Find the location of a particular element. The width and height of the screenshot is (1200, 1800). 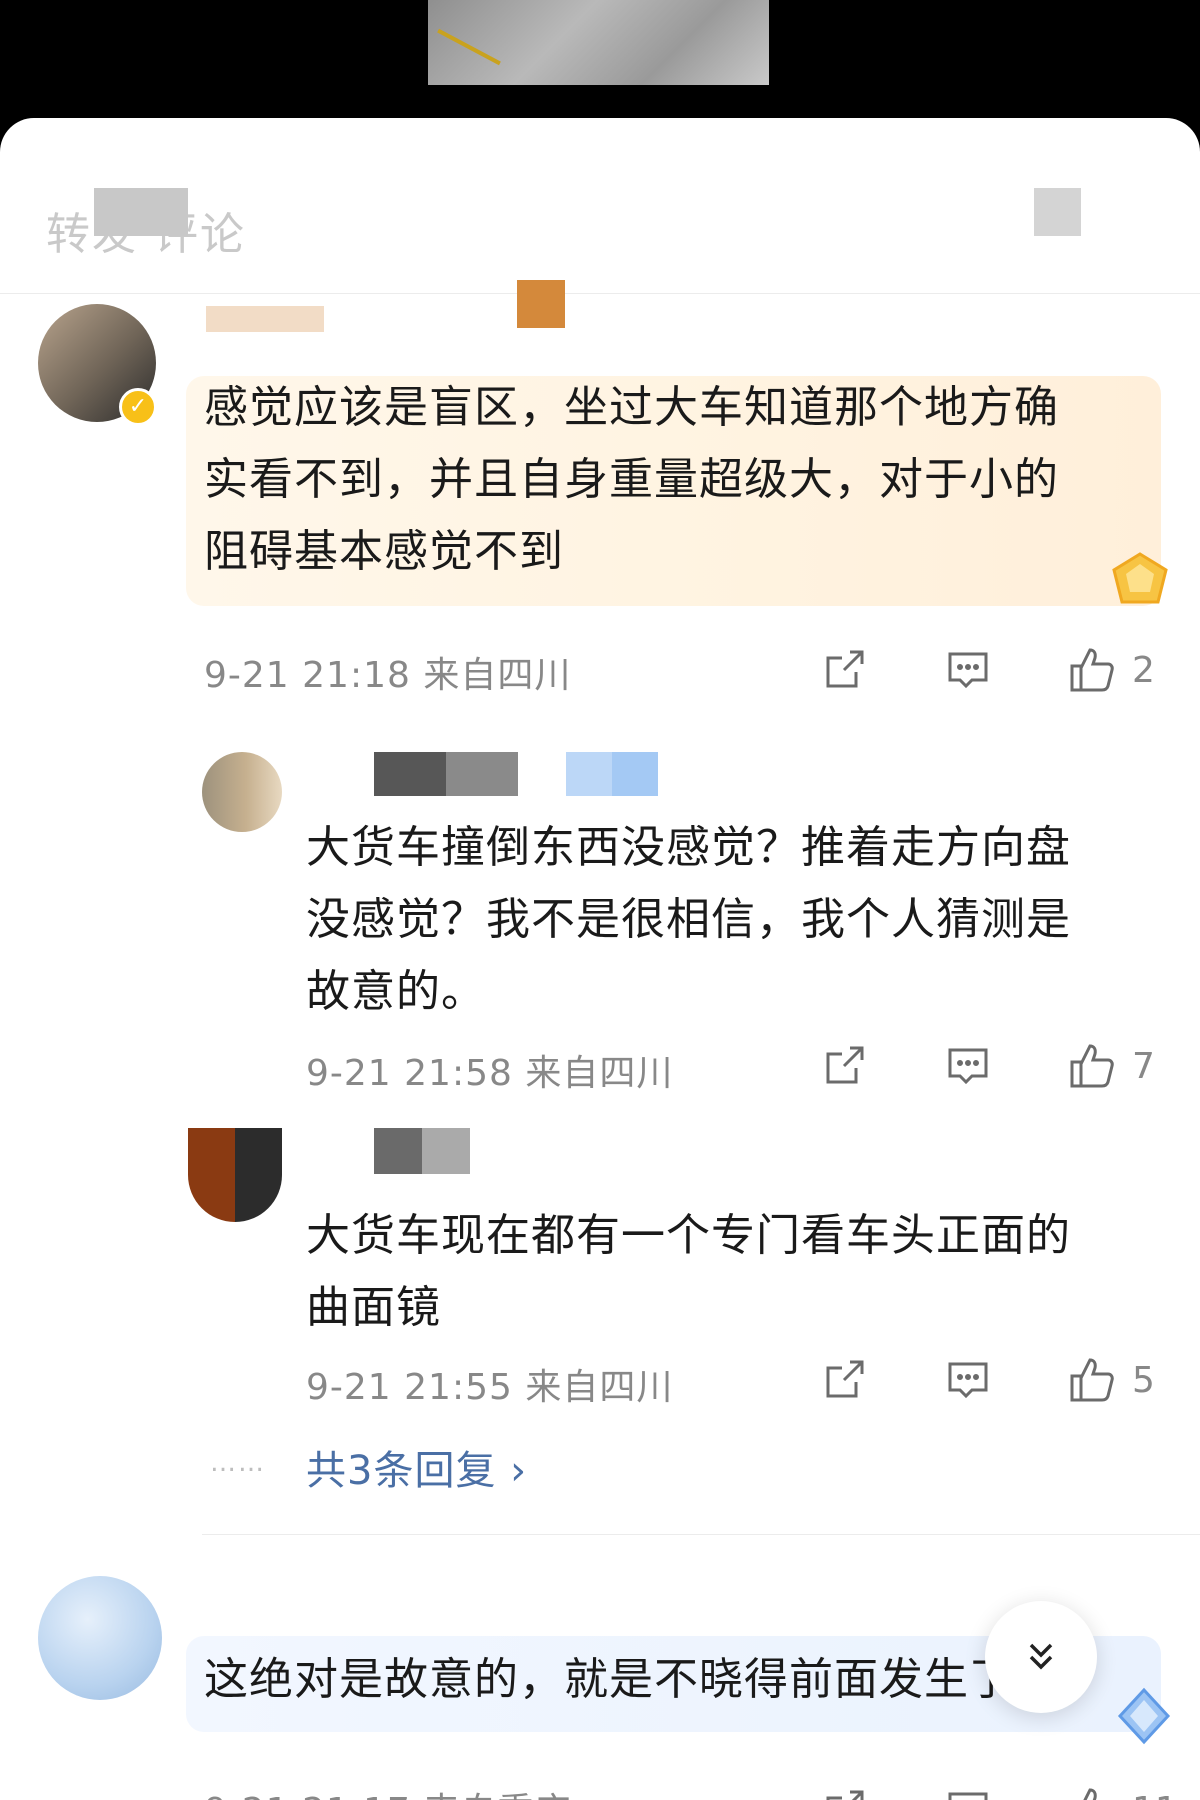

comment-line: 感觉应该是盲区，坐过大车知道那个地方确 is located at coordinates (631, 407).